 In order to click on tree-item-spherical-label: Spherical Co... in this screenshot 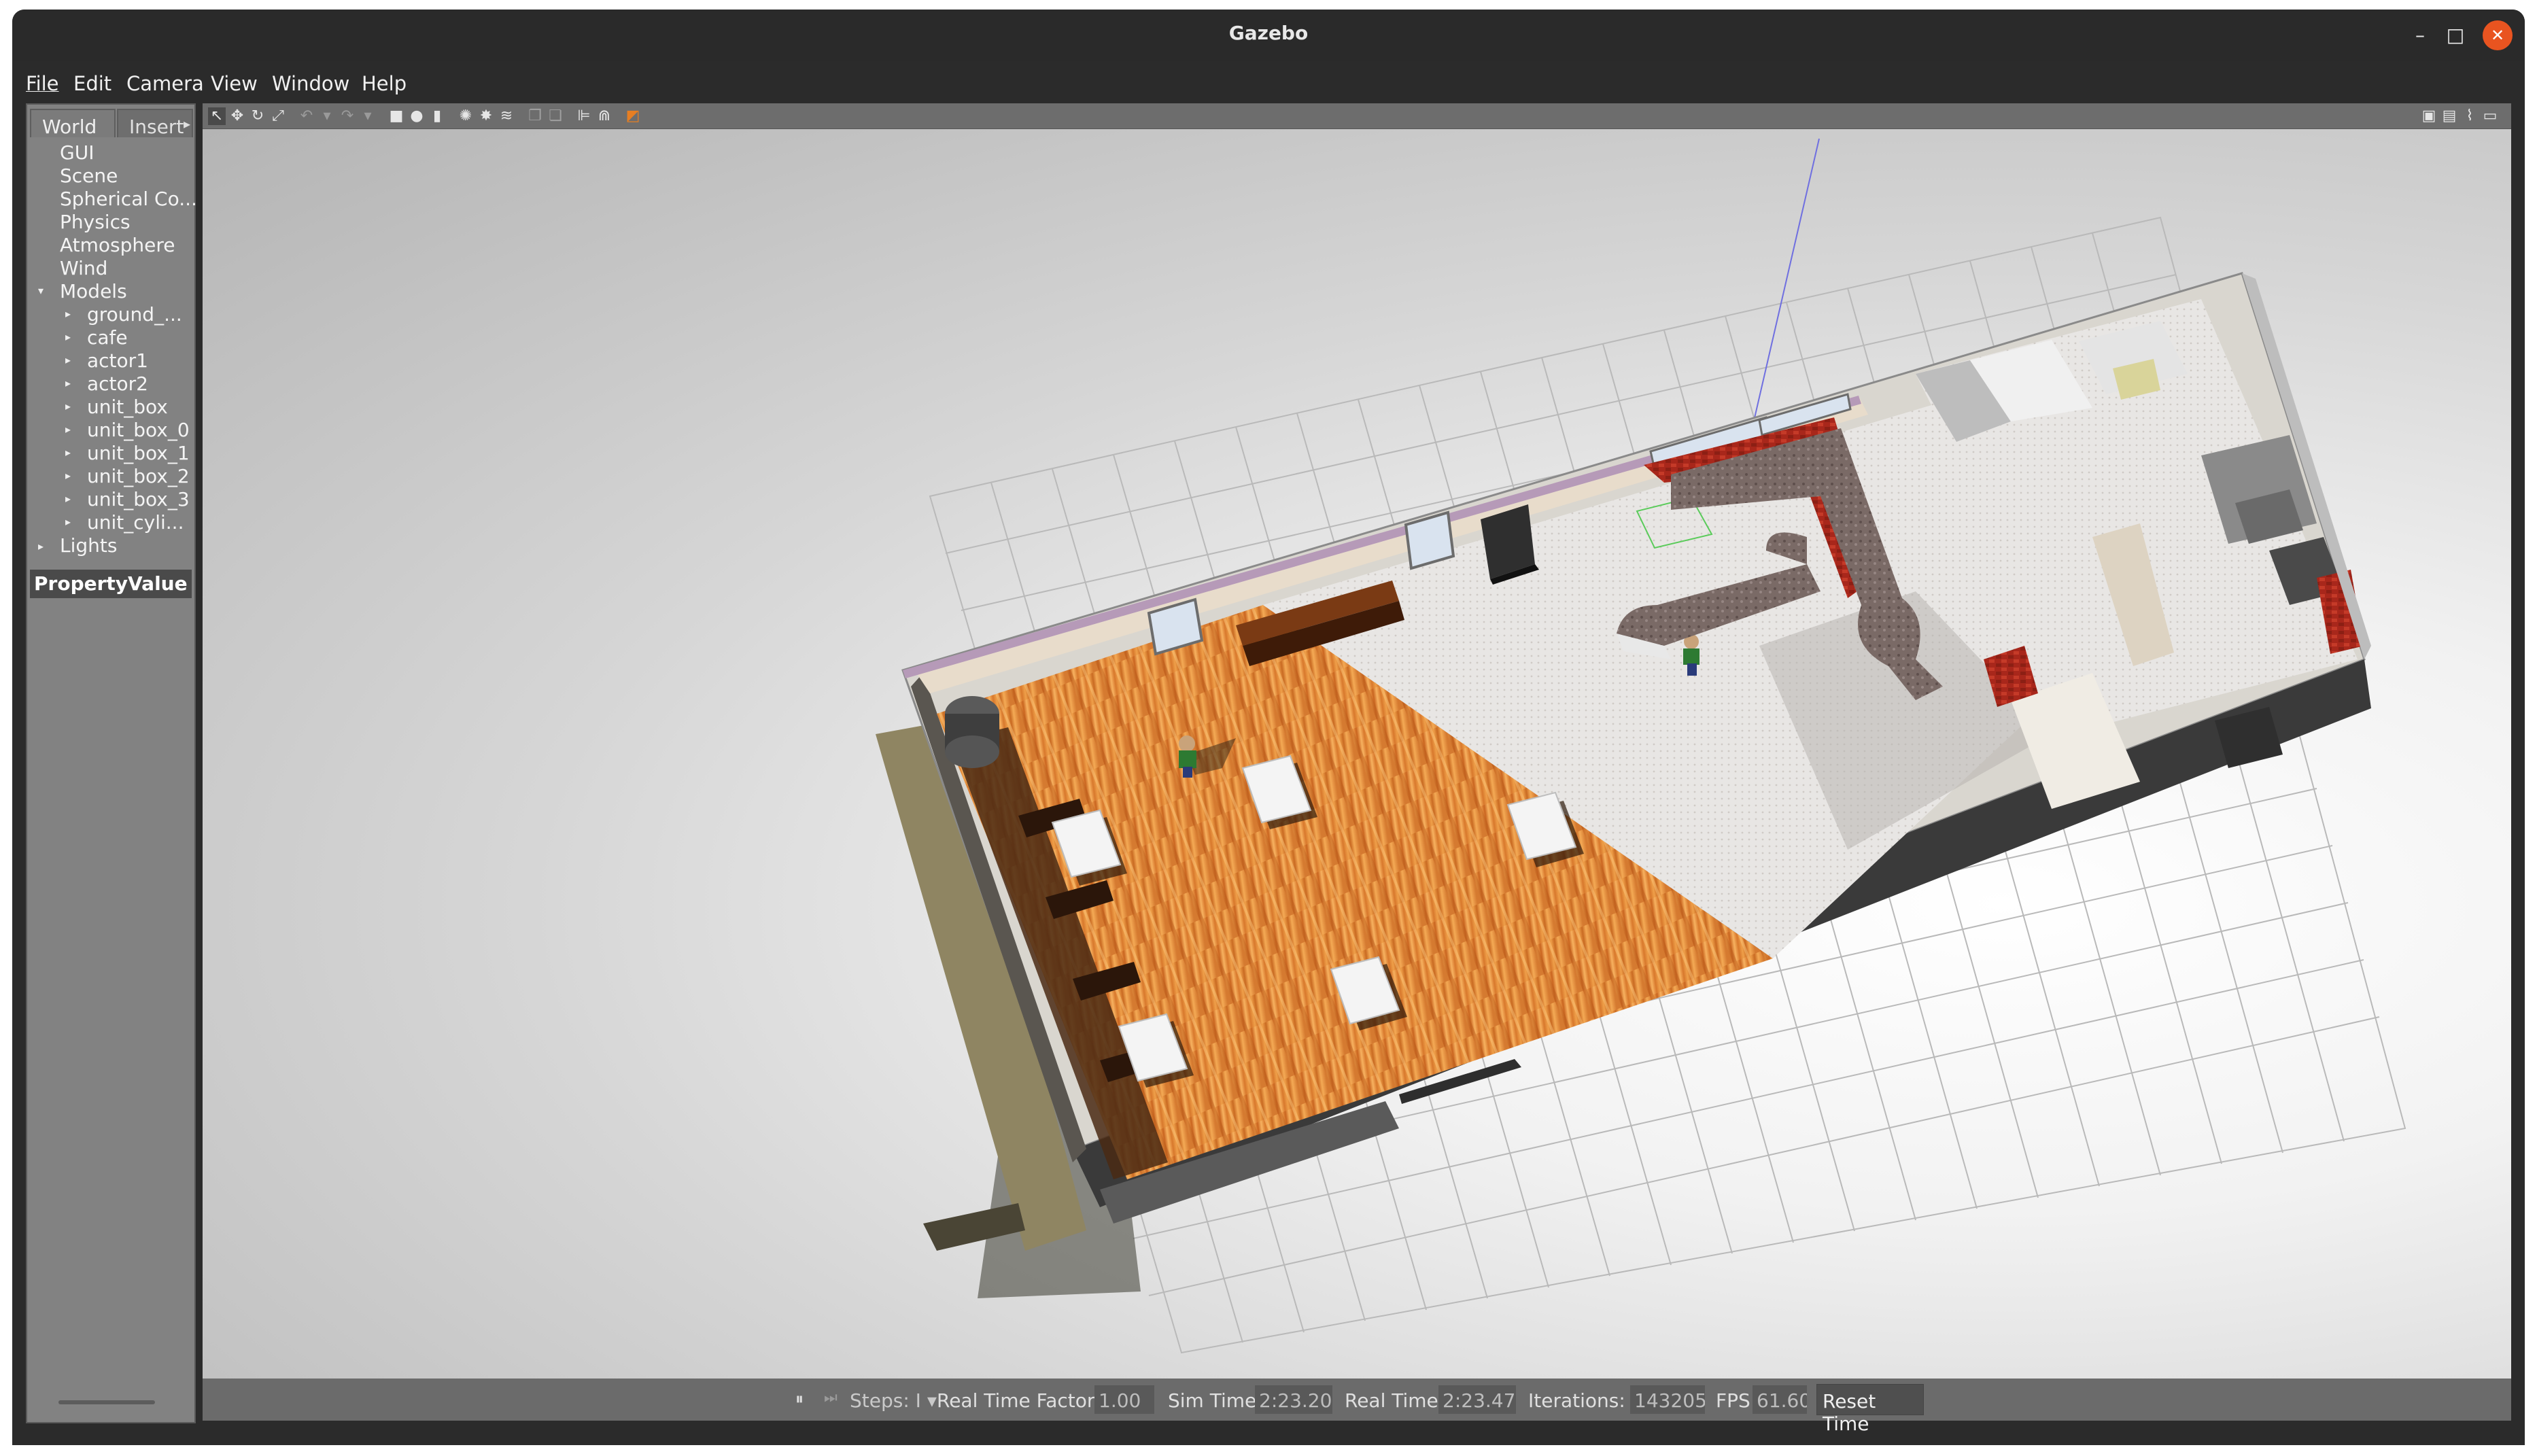, I will do `click(128, 199)`.